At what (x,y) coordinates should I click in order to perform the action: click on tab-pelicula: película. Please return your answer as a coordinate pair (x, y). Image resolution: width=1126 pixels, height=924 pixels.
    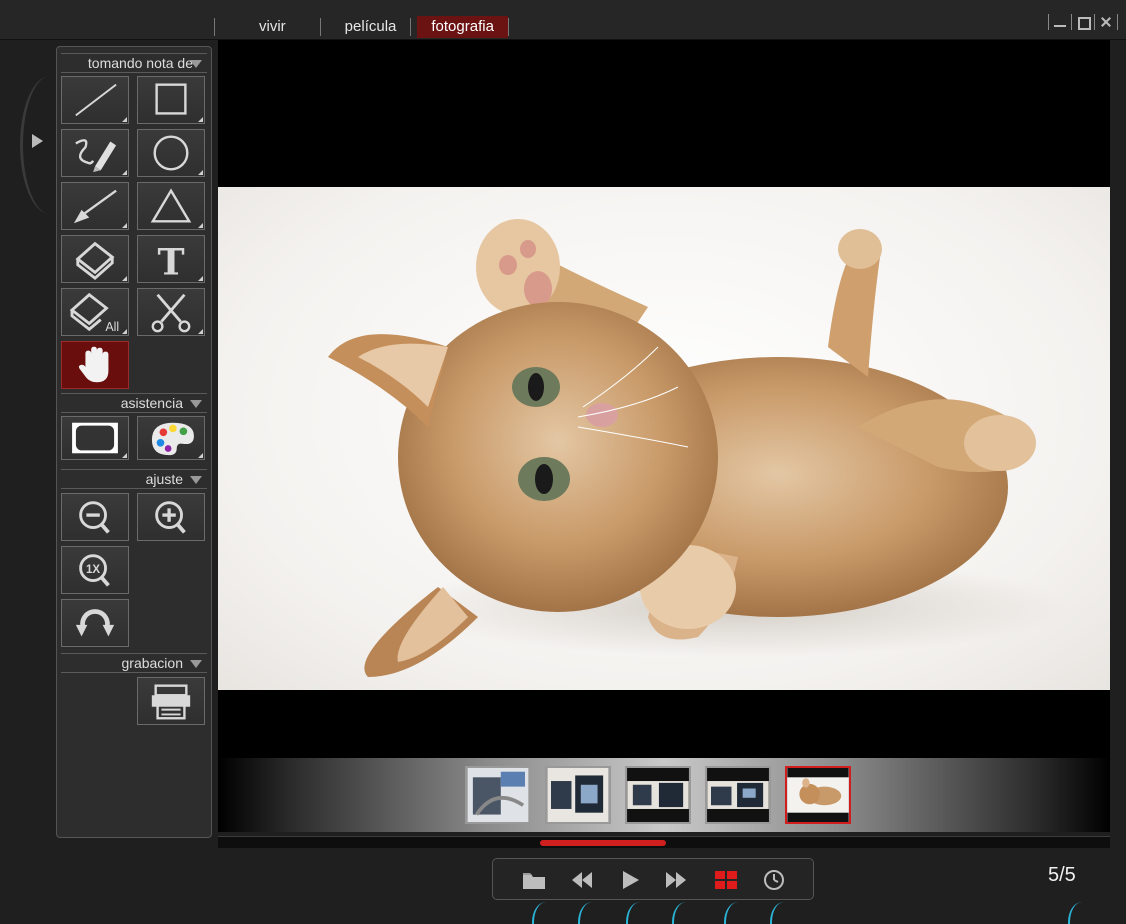
    Looking at the image, I should click on (366, 27).